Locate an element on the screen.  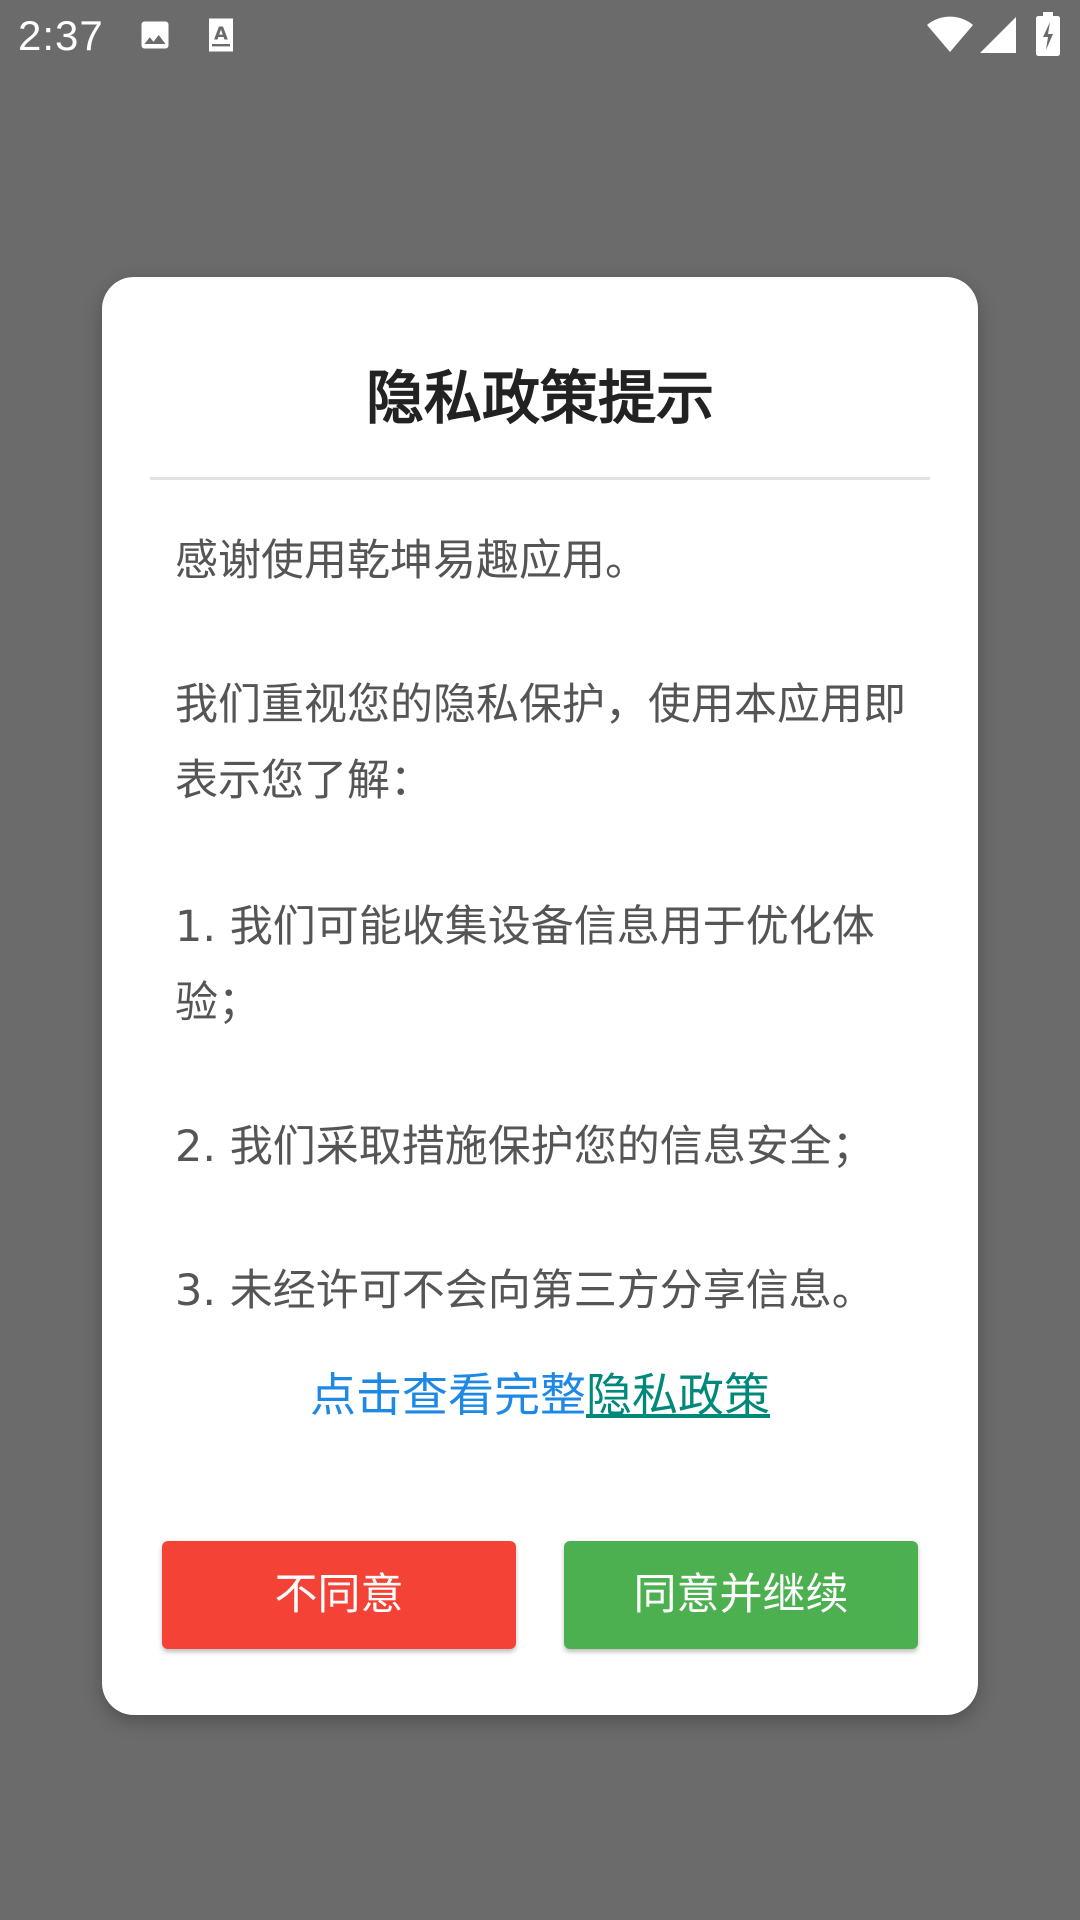
paragraph-item-3: 3. 未经许可不会向第三方分享信息。 is located at coordinates (525, 1291).